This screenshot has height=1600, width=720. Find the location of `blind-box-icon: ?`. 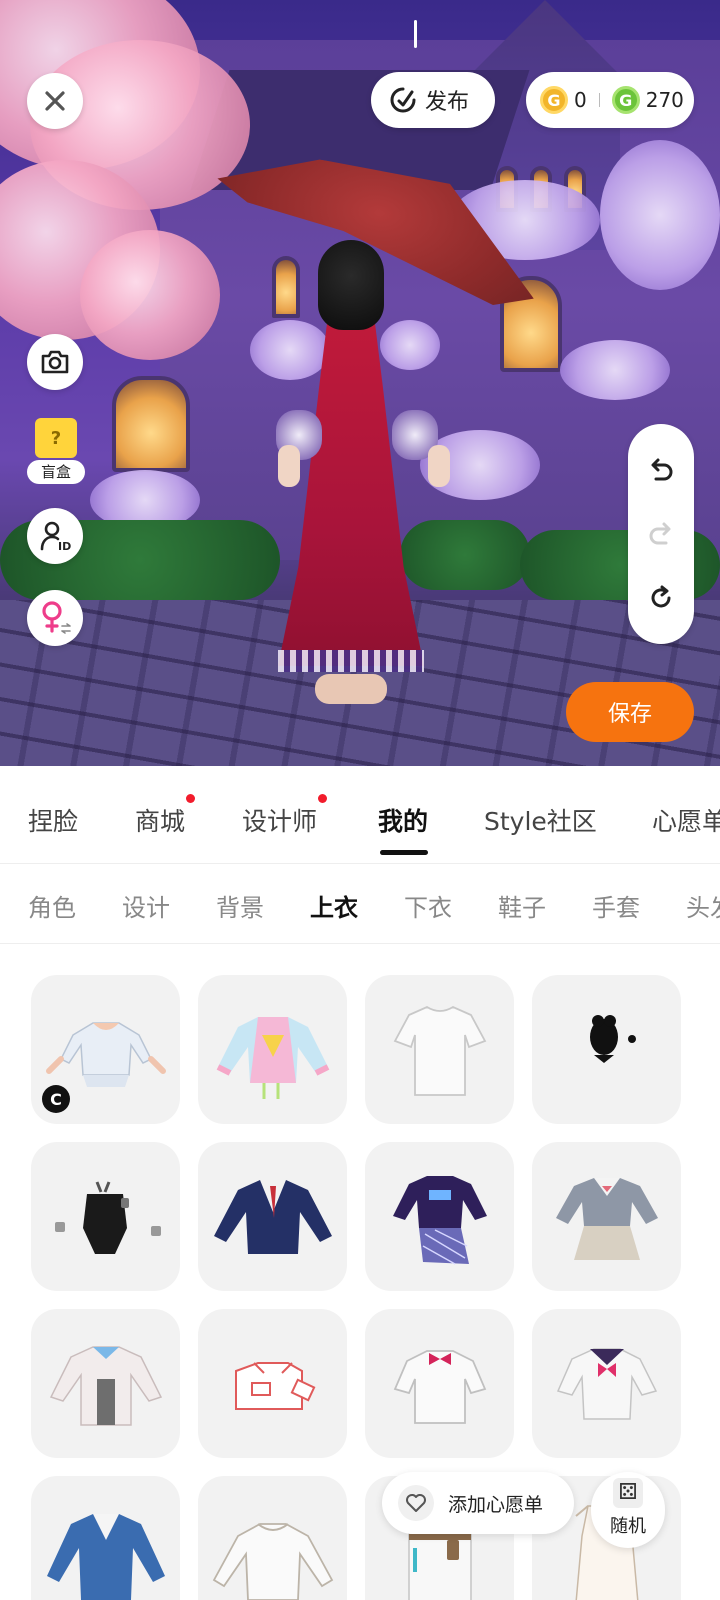

blind-box-icon: ? is located at coordinates (56, 438).